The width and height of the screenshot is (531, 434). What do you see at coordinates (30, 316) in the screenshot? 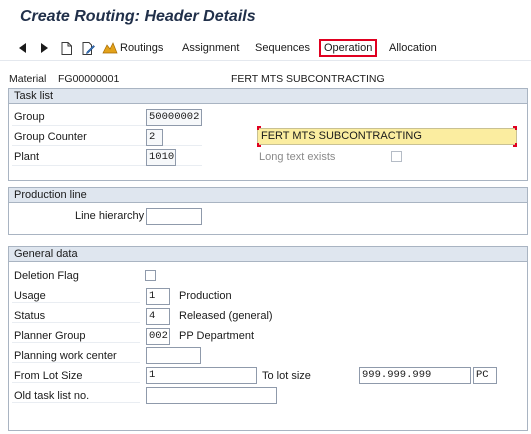
I see `status-label: Status` at bounding box center [30, 316].